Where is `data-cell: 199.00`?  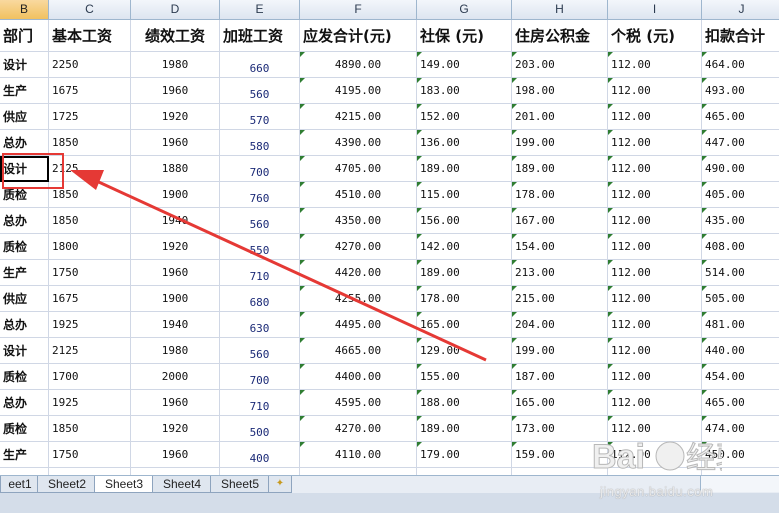 data-cell: 199.00 is located at coordinates (560, 351).